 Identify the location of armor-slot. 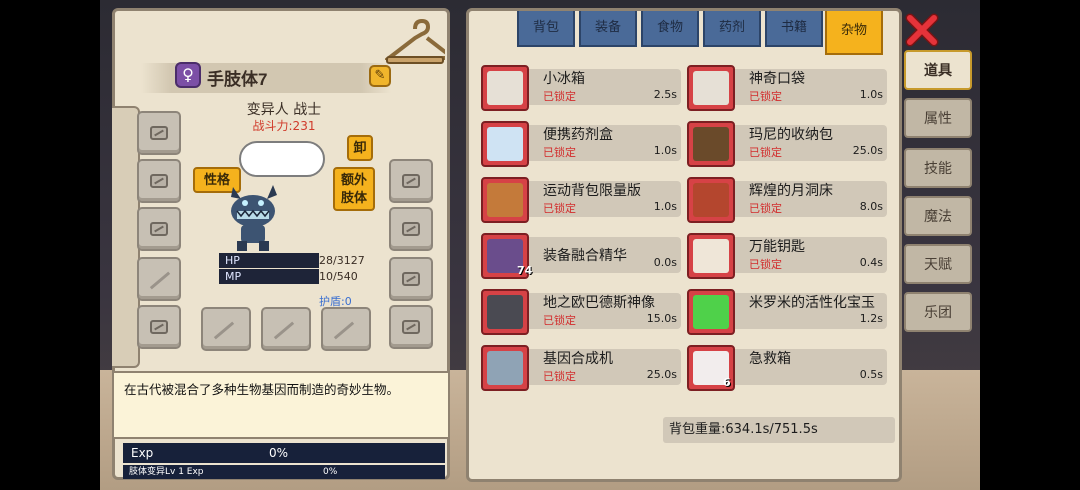
(159, 279).